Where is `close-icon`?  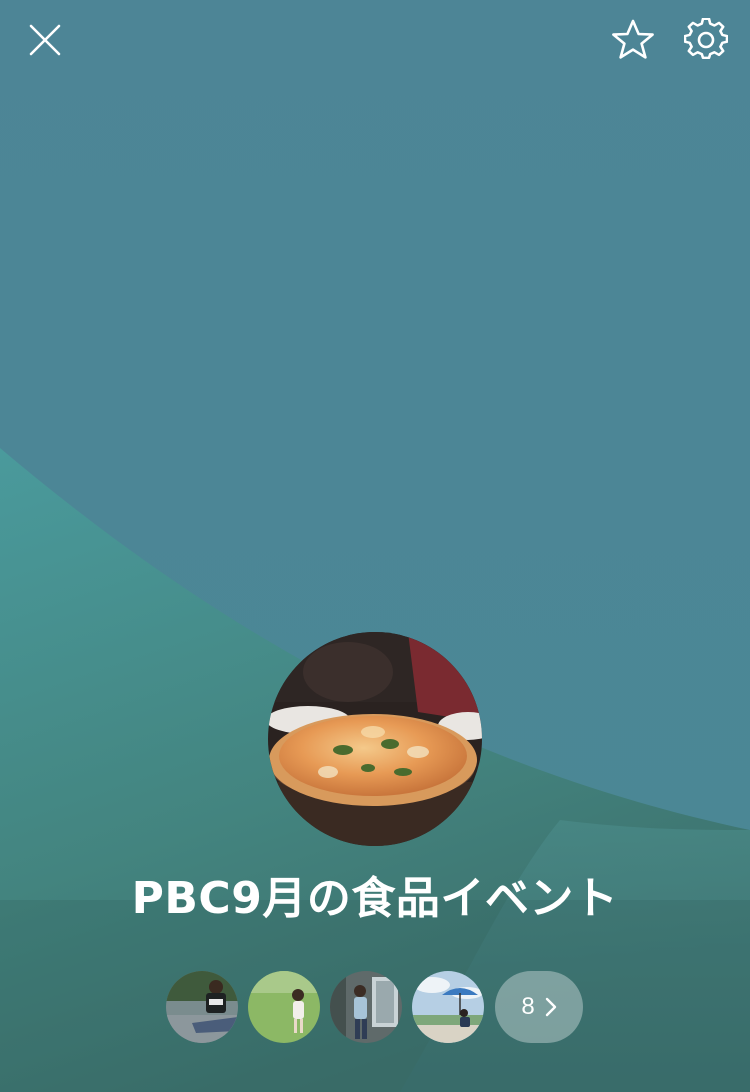
close-icon is located at coordinates (45, 40).